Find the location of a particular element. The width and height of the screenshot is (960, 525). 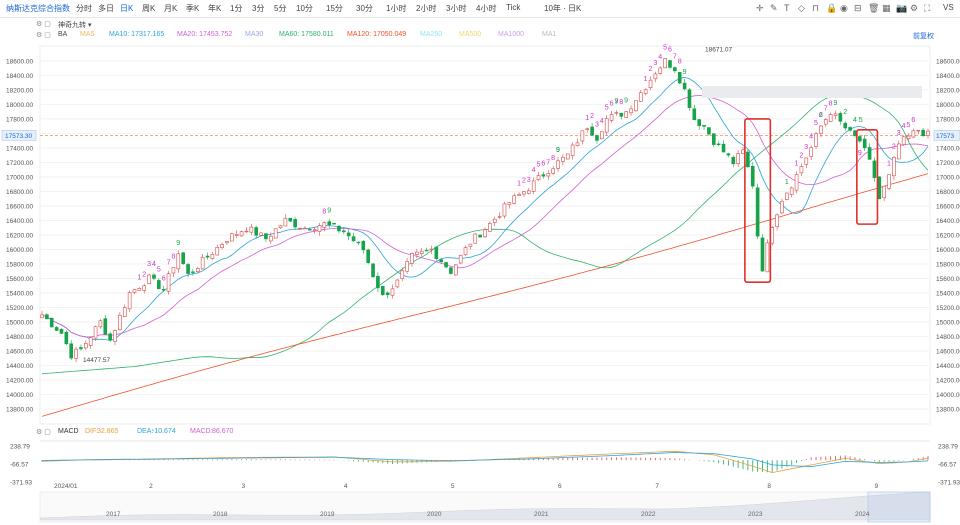

period-tab: 季K is located at coordinates (192, 8).